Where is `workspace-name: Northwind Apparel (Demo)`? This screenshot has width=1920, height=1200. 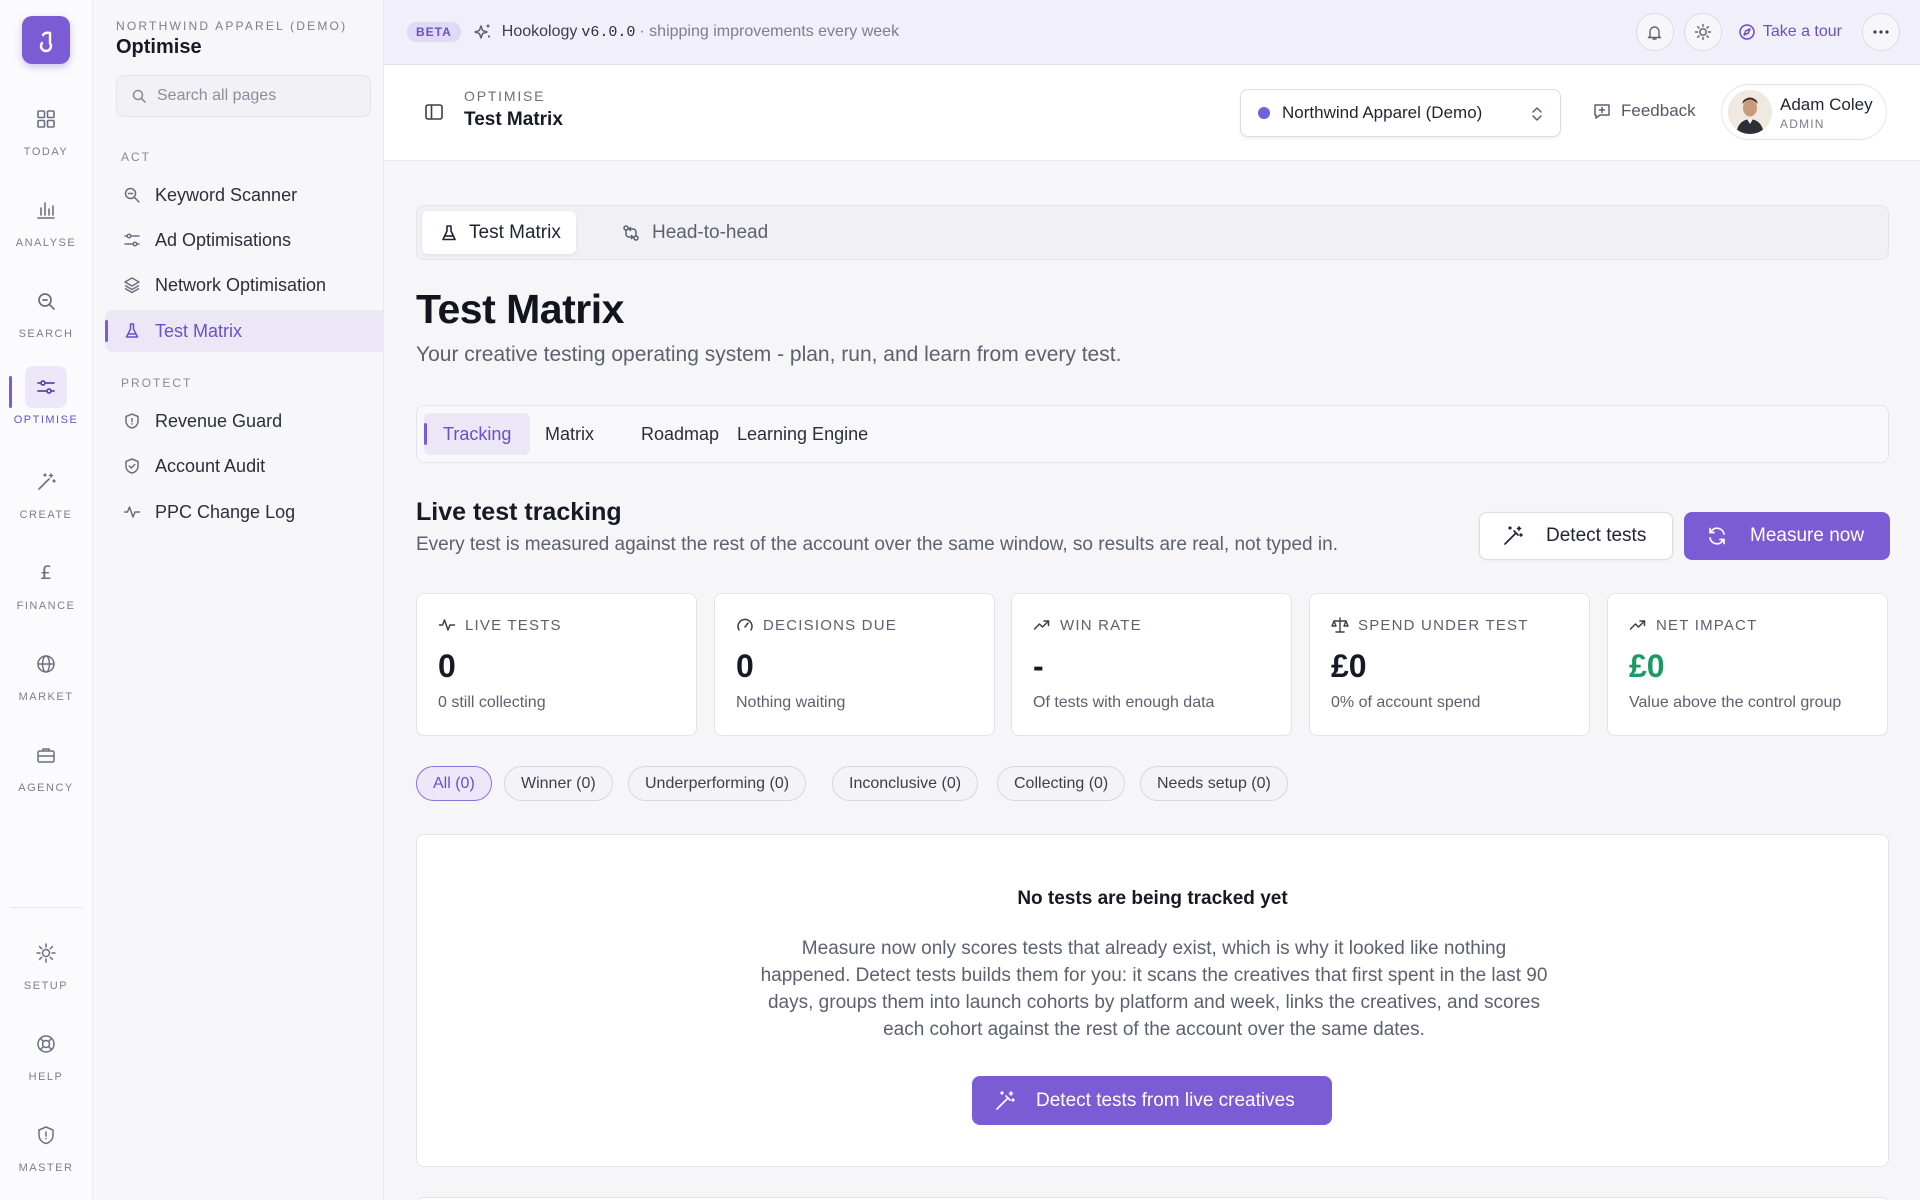
workspace-name: Northwind Apparel (Demo) is located at coordinates (232, 26).